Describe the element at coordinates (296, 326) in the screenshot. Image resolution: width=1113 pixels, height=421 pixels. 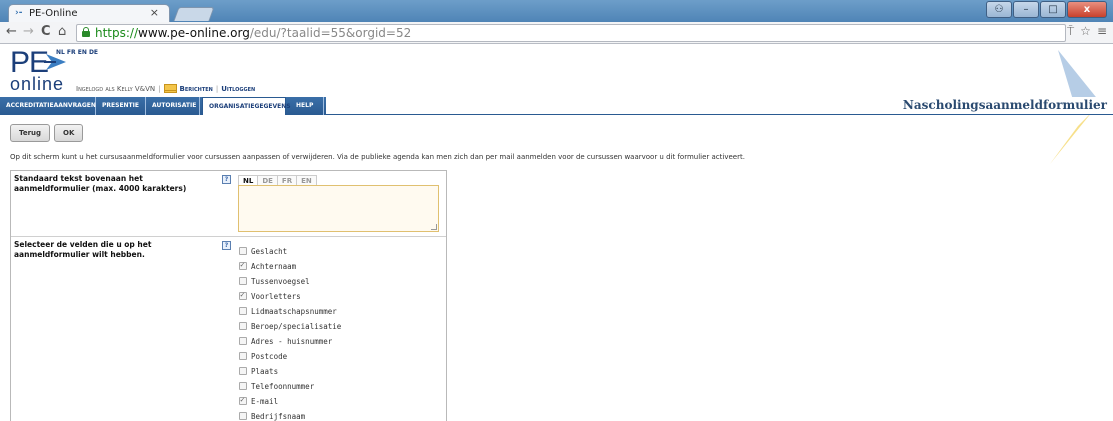
I see `checkbox-label: Beroep/specialisatie` at that location.